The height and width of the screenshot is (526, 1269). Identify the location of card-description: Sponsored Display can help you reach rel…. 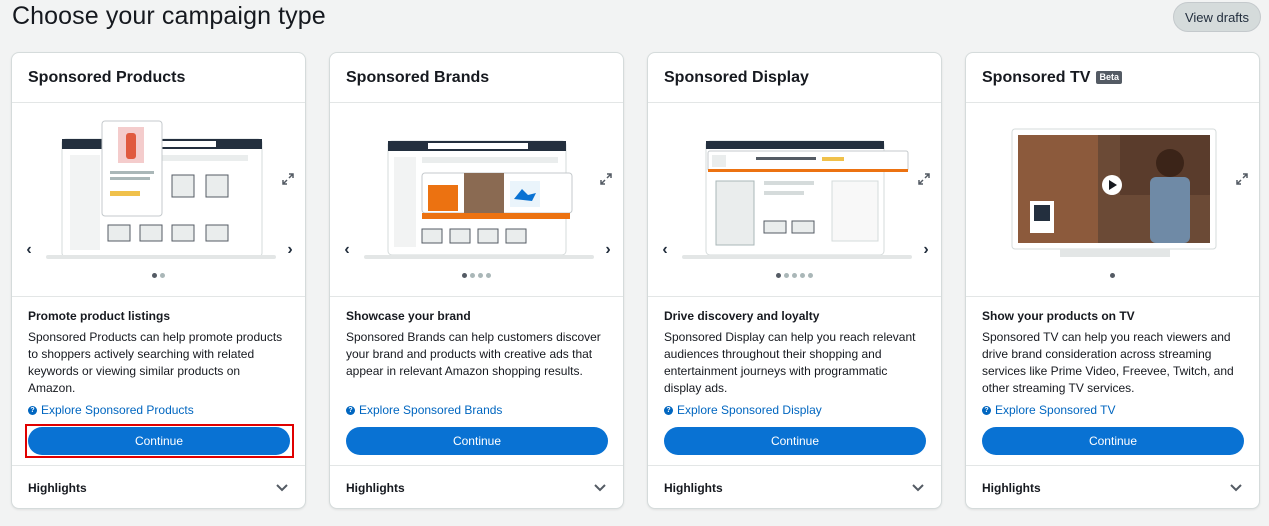
(790, 362).